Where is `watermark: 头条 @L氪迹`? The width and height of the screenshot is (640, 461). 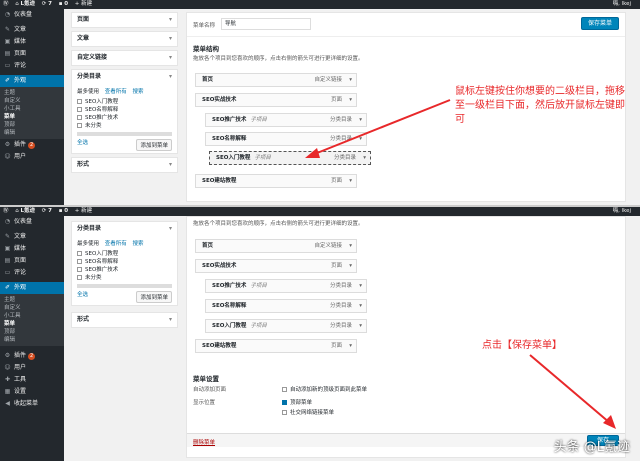
watermark: 头条 @L氪迹 is located at coordinates (591, 447).